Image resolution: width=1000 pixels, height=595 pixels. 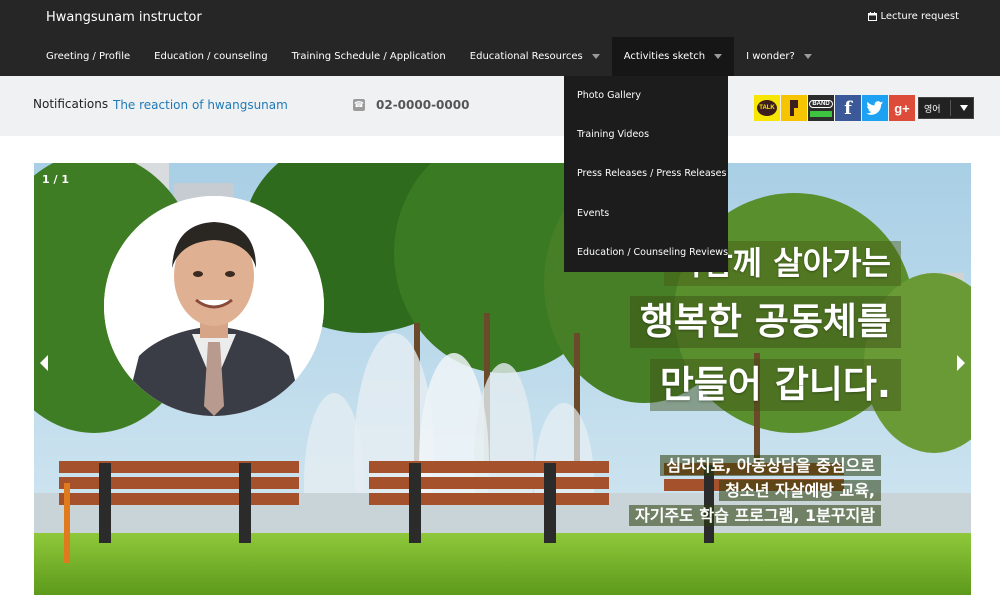 I want to click on person-photo-icon, so click(x=214, y=306).